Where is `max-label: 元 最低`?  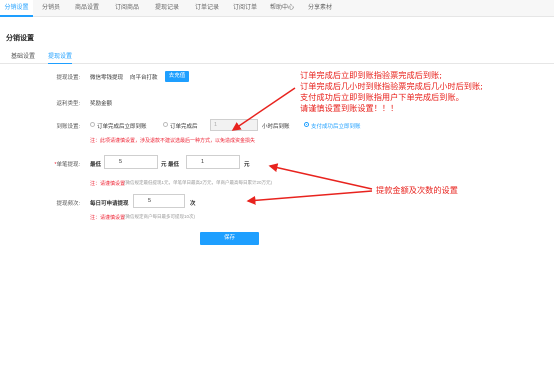
max-label: 元 最低 is located at coordinates (170, 165).